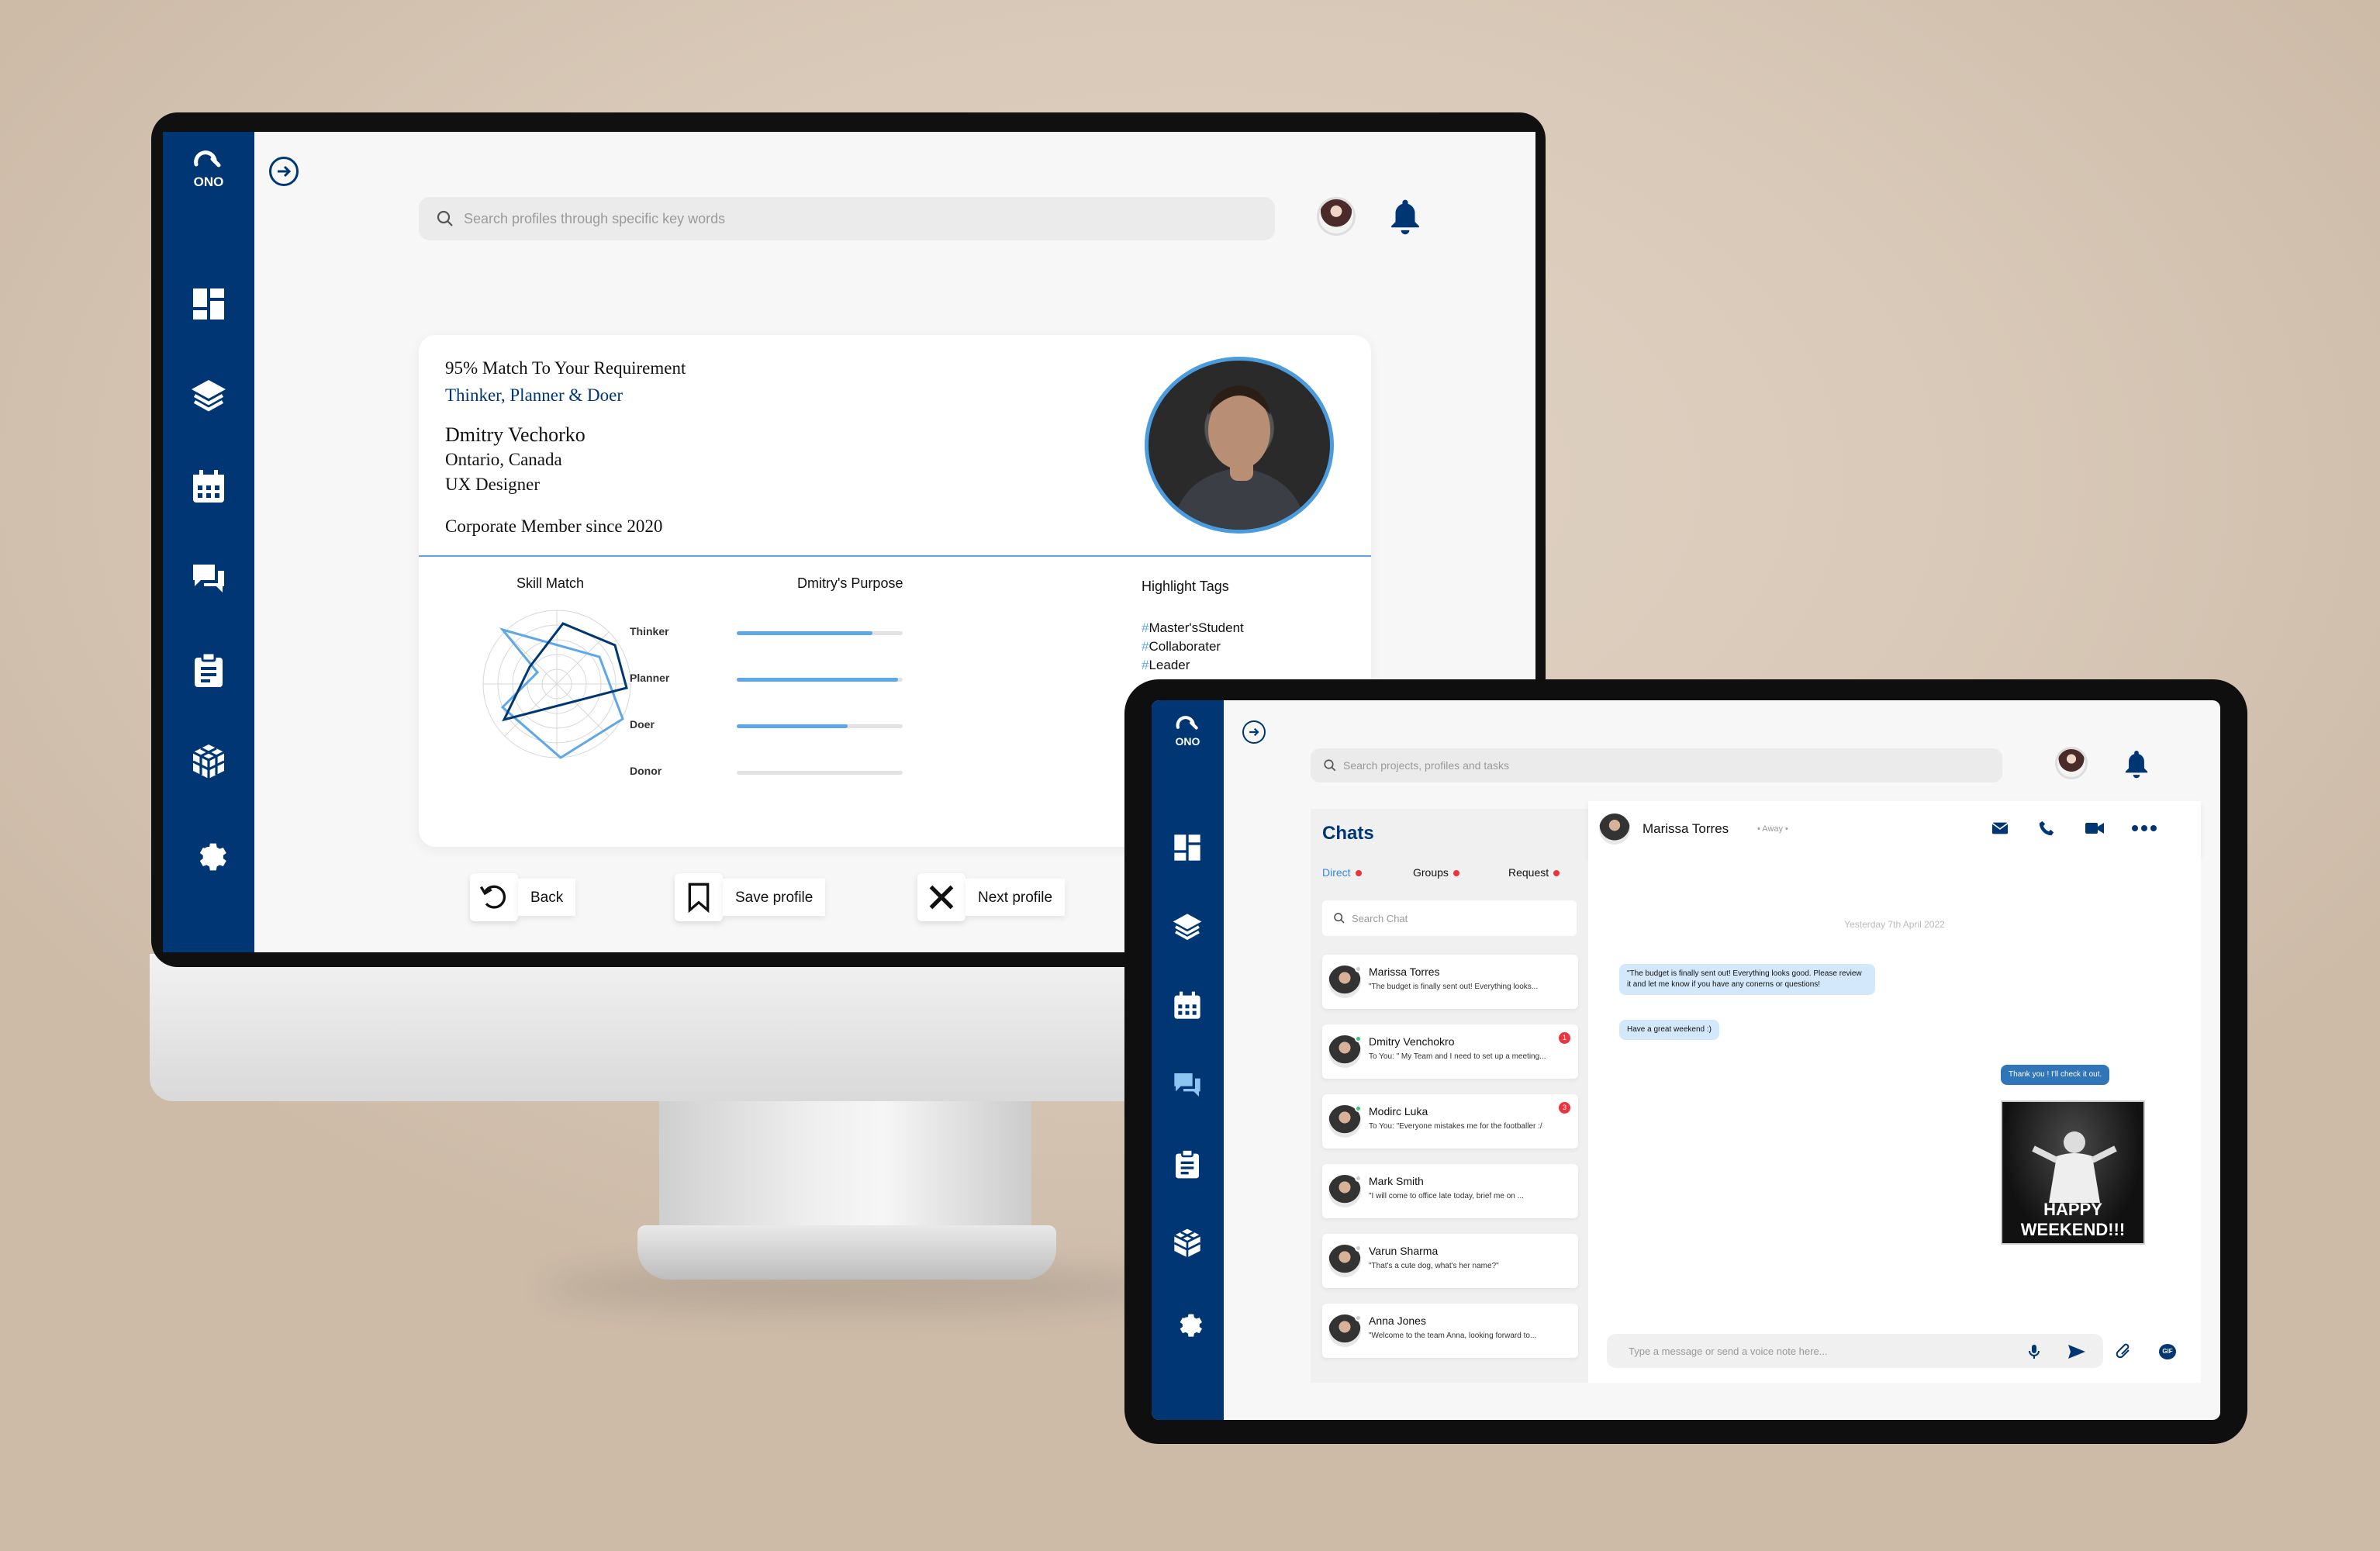  What do you see at coordinates (2035, 1351) in the screenshot?
I see `microphone-icon` at bounding box center [2035, 1351].